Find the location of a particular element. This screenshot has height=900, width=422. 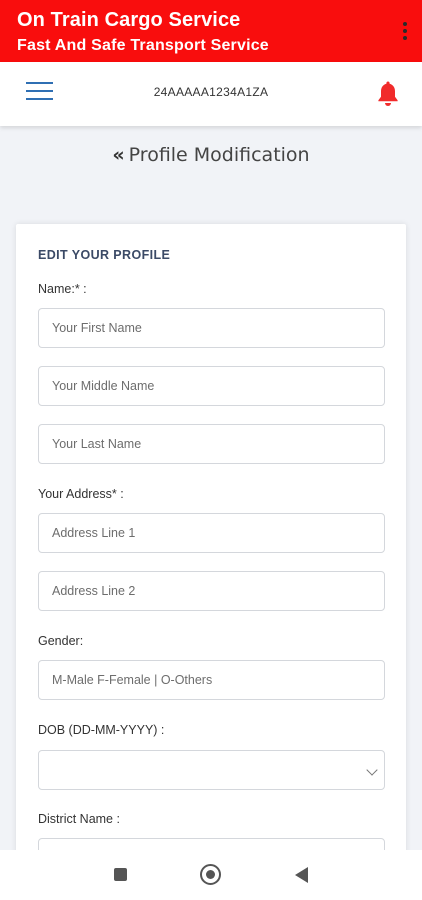

page-title: «Profile Modification is located at coordinates (211, 155).